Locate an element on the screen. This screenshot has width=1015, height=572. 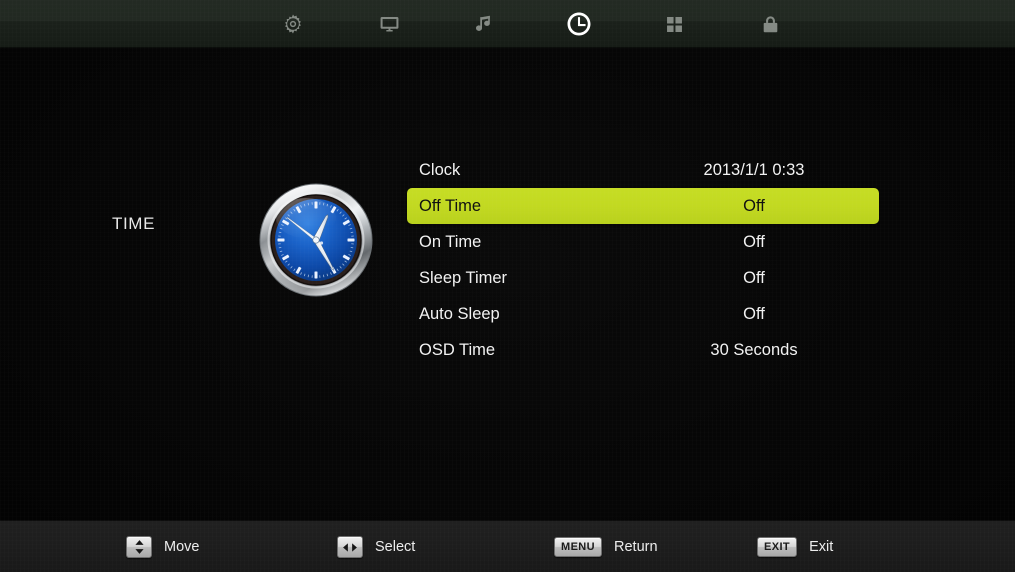
hint-label: Exit is located at coordinates (821, 547).